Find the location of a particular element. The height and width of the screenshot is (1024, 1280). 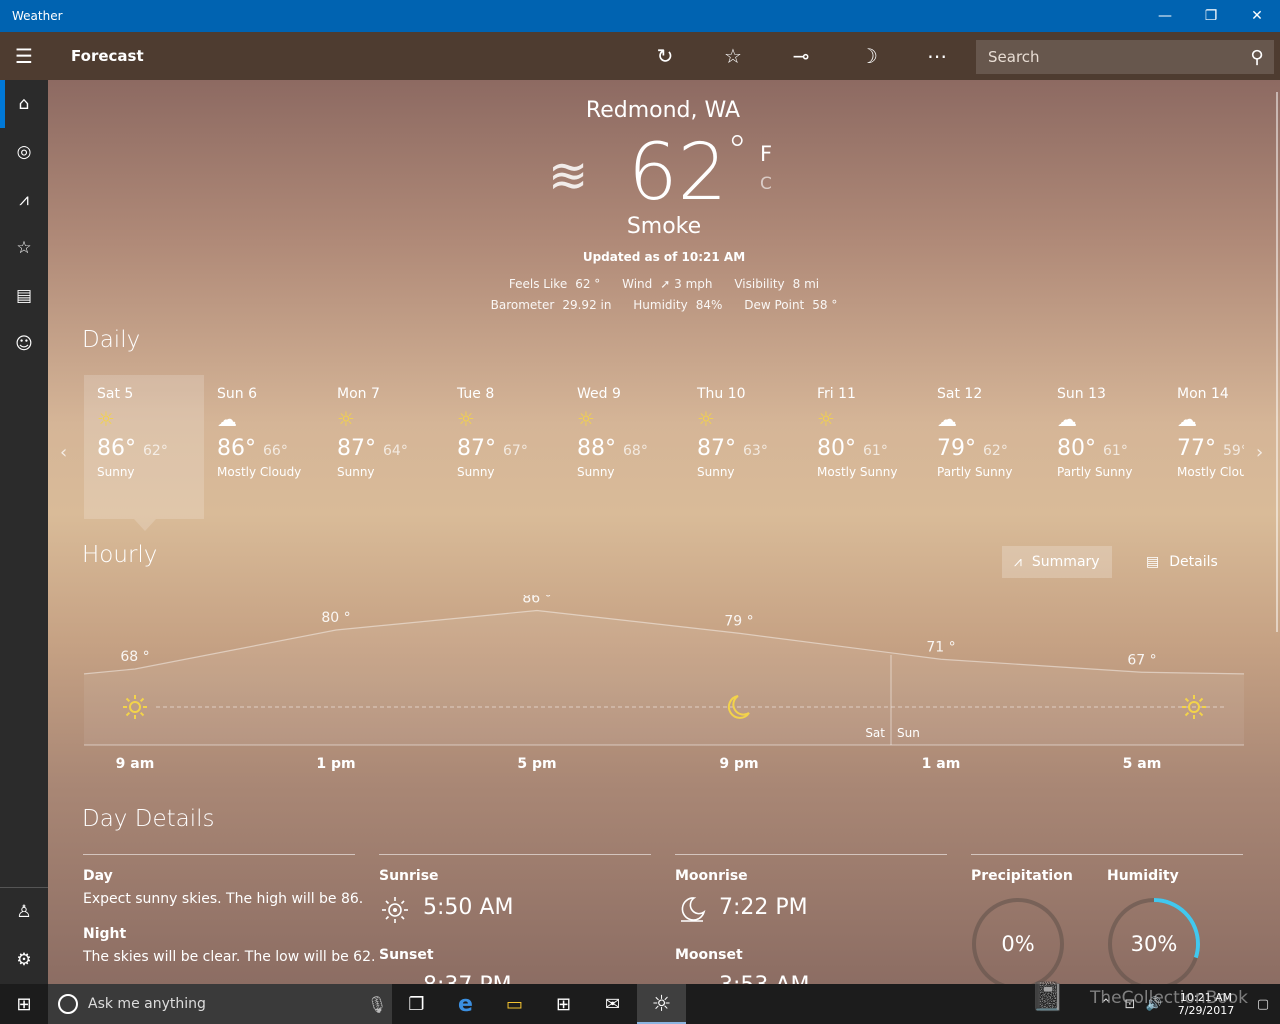

daily-card: Sun 6 ☁ 86° 66° Mostly Cloudy is located at coordinates (264, 447).